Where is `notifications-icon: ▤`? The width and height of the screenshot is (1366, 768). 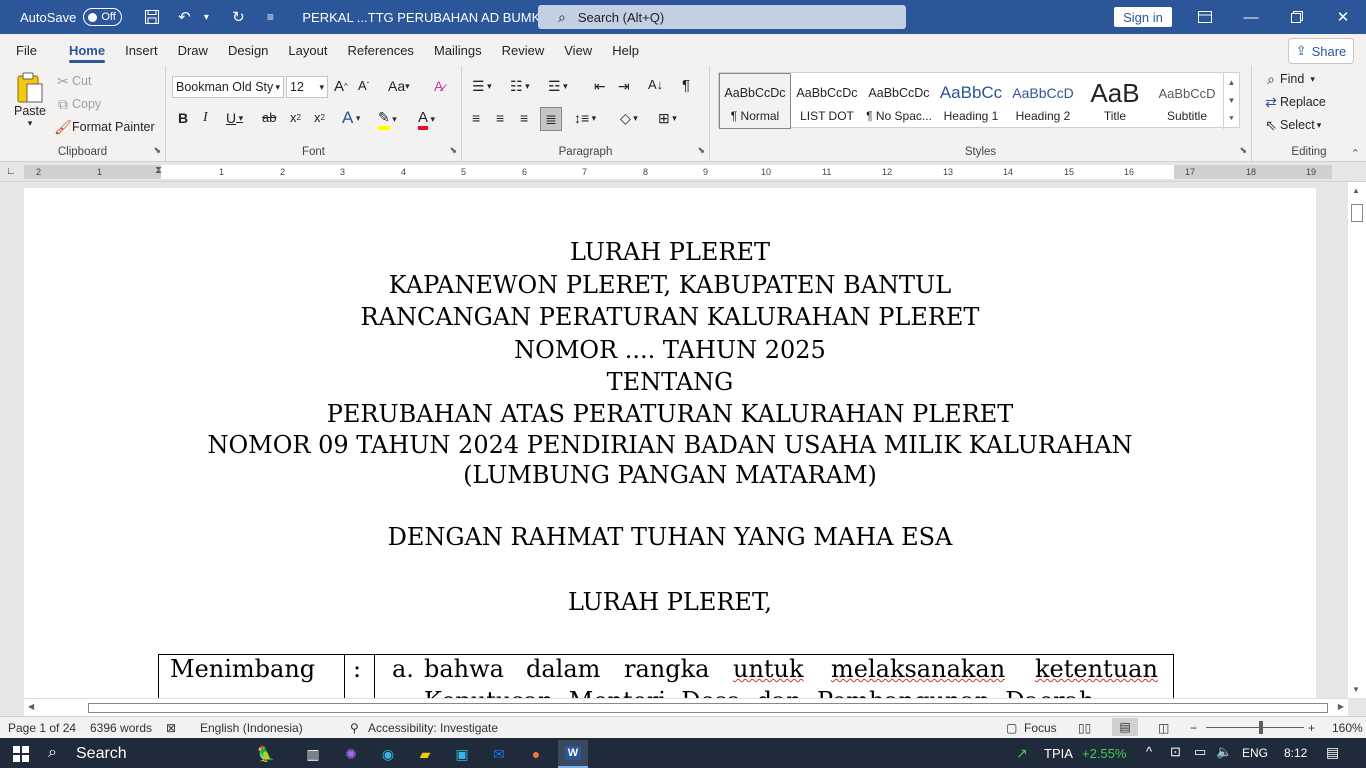
notifications-icon: ▤ is located at coordinates (1332, 752).